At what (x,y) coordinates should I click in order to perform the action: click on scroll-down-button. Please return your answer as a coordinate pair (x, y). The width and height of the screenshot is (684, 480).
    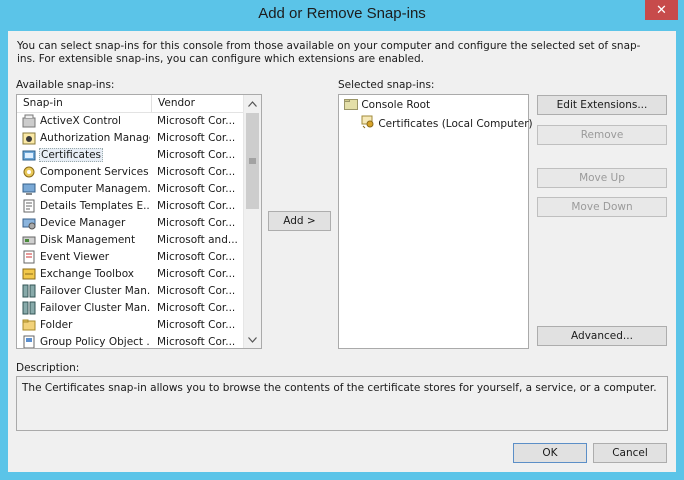
    Looking at the image, I should click on (252, 339).